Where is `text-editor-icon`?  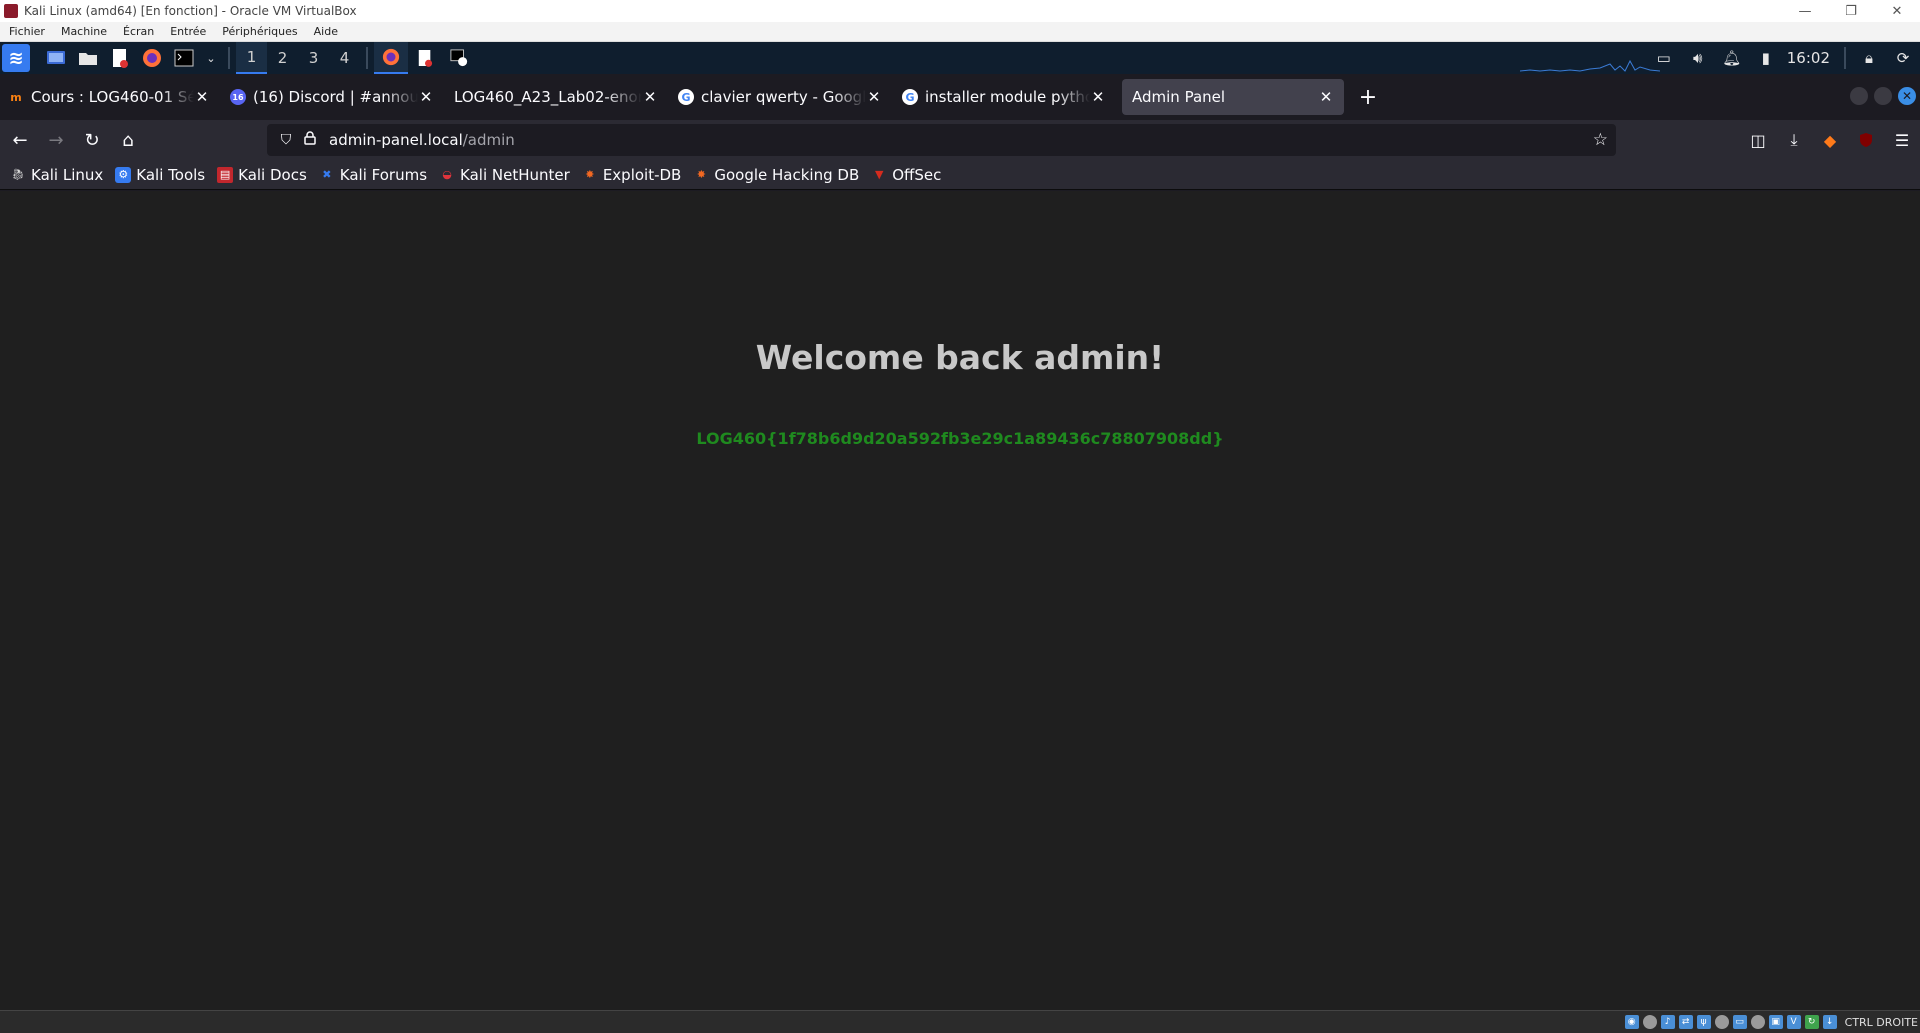 text-editor-icon is located at coordinates (120, 58).